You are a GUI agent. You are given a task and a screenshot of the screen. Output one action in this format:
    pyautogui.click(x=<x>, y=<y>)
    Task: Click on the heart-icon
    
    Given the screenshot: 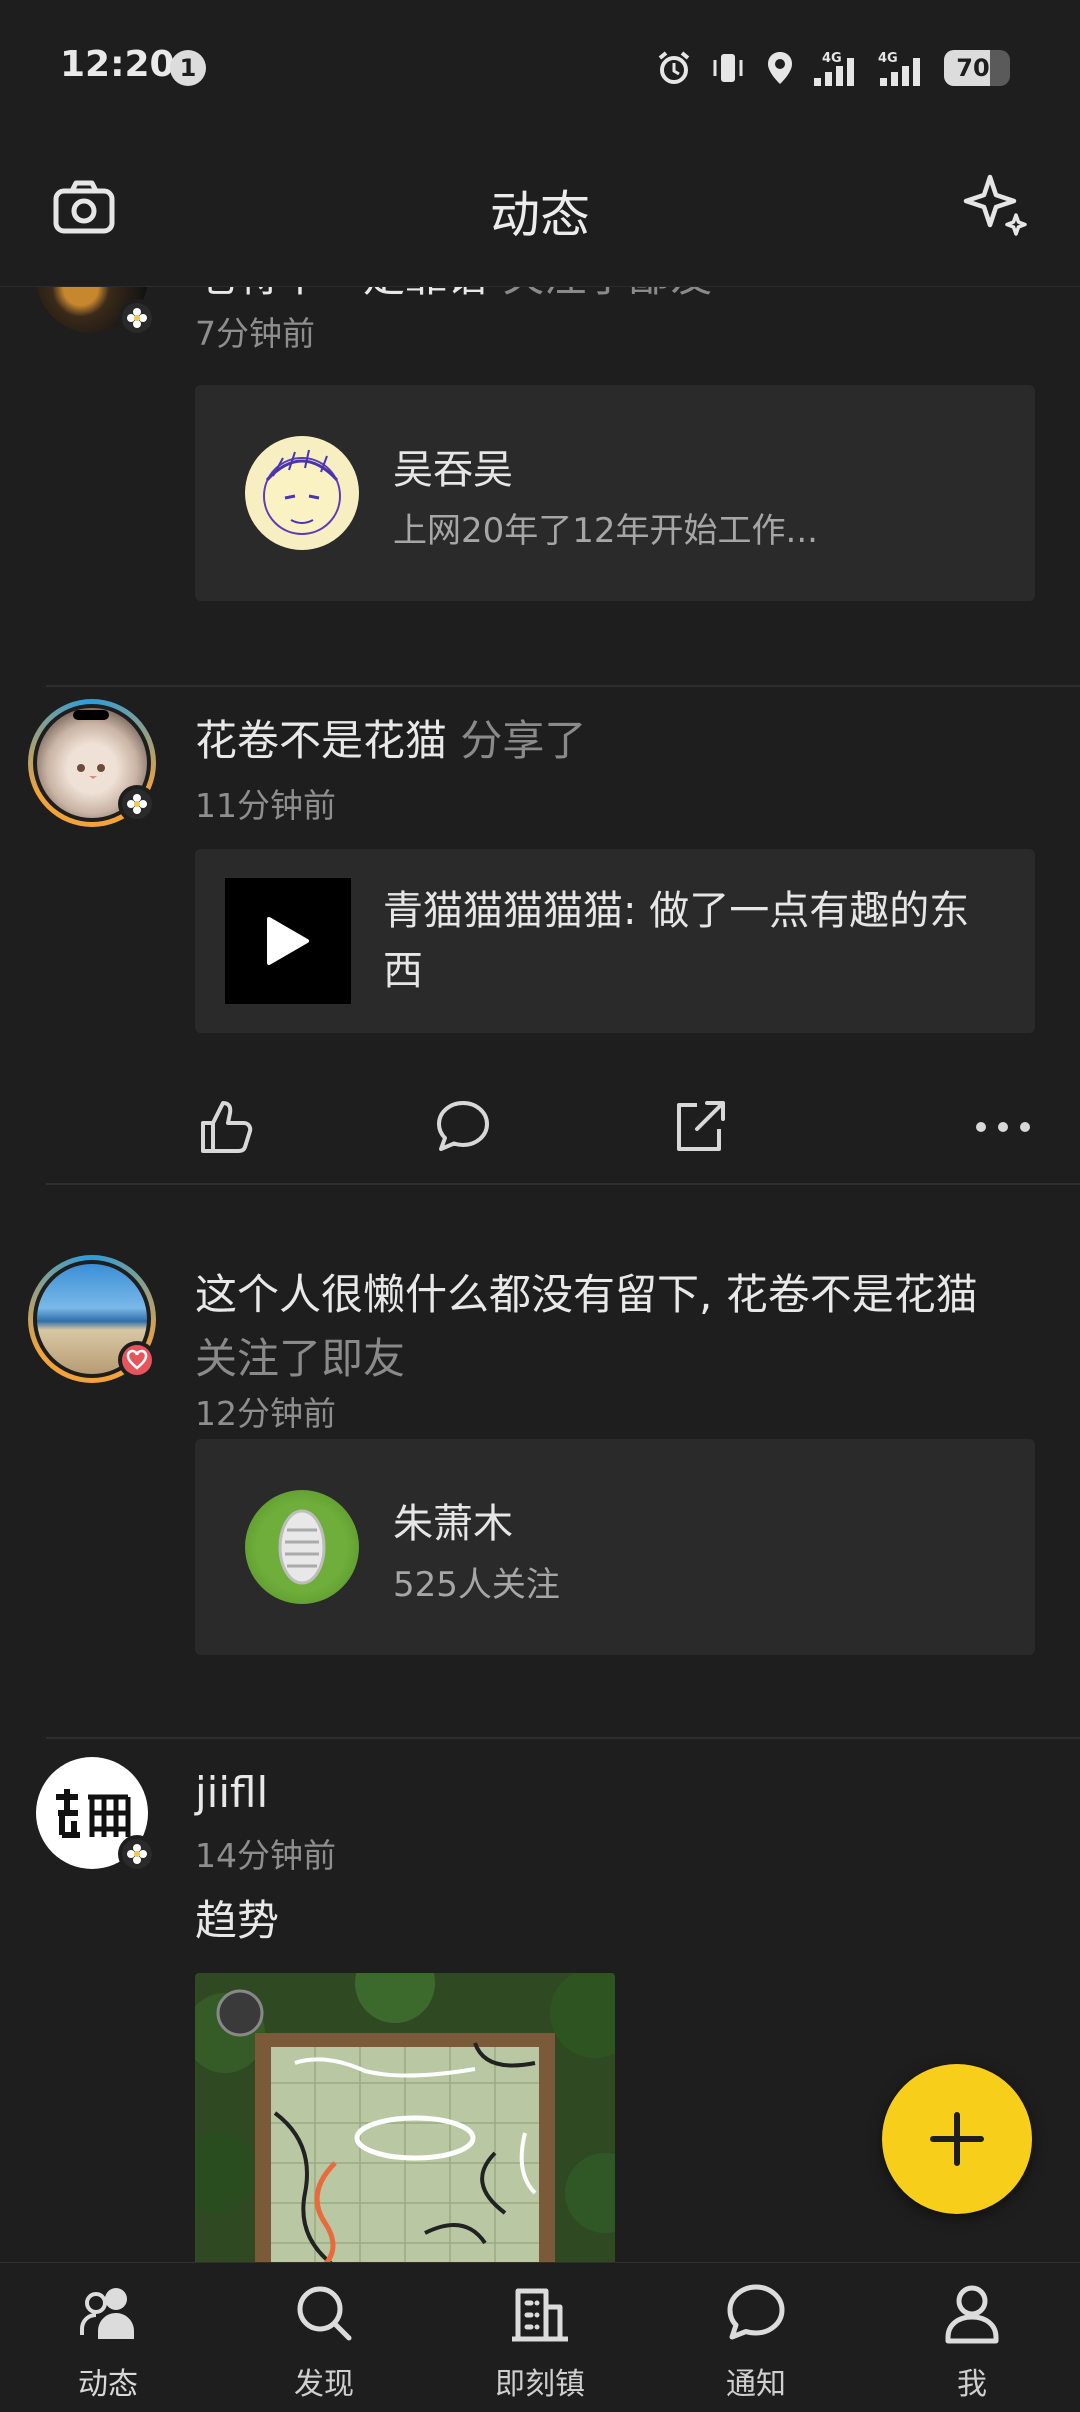 What is the action you would take?
    pyautogui.click(x=137, y=1359)
    